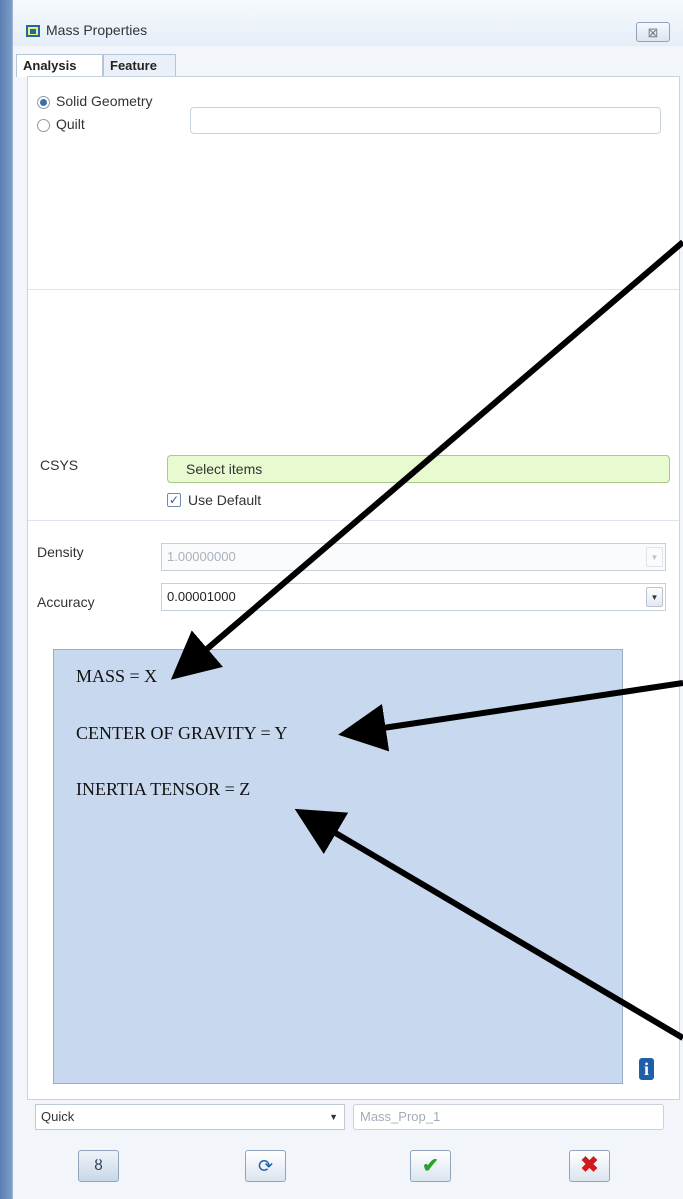 This screenshot has width=683, height=1199. What do you see at coordinates (104, 101) in the screenshot?
I see `solid-geometry-label: Solid Geometry` at bounding box center [104, 101].